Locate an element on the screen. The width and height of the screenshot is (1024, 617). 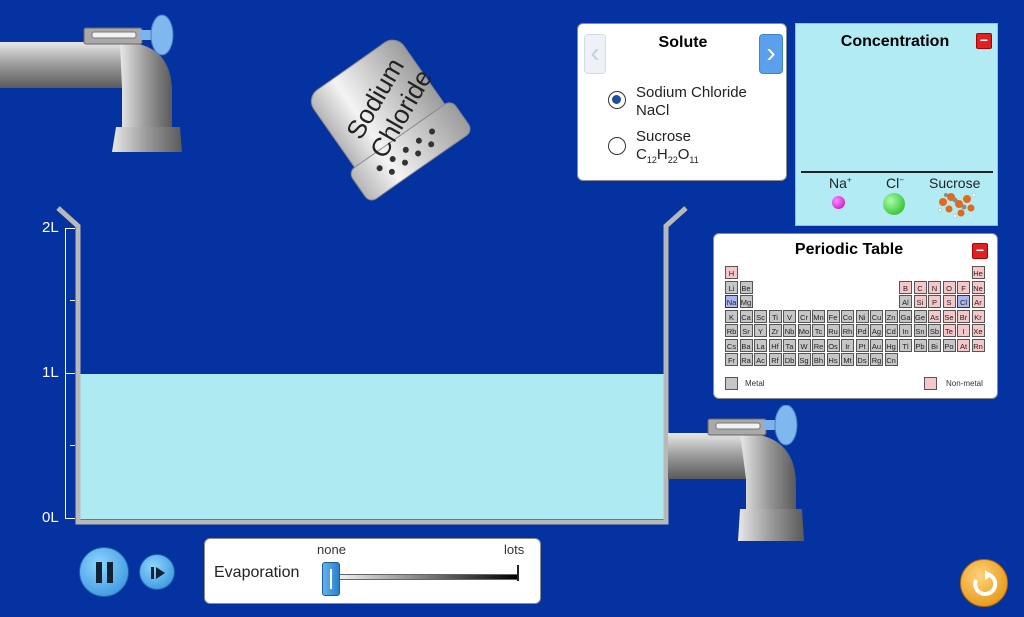
element-v: V is located at coordinates (789, 316).